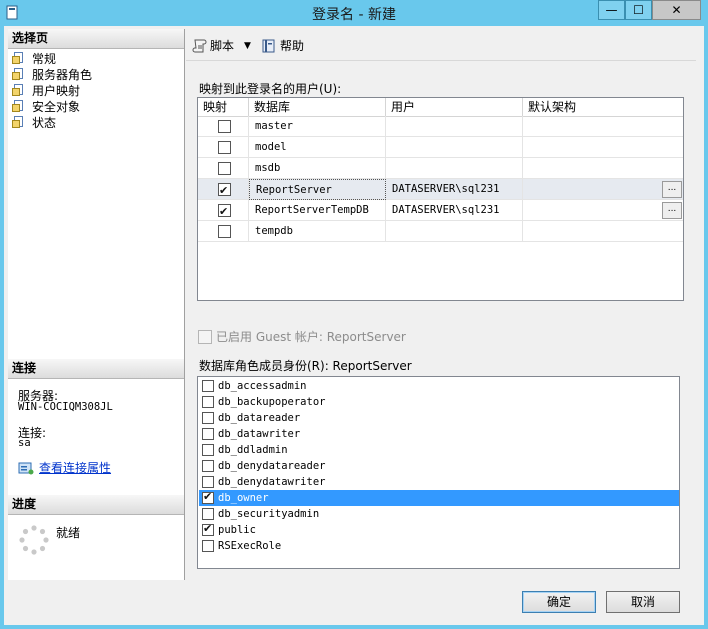 The image size is (708, 629). What do you see at coordinates (439, 450) in the screenshot?
I see `role-item: db_ddladmin` at bounding box center [439, 450].